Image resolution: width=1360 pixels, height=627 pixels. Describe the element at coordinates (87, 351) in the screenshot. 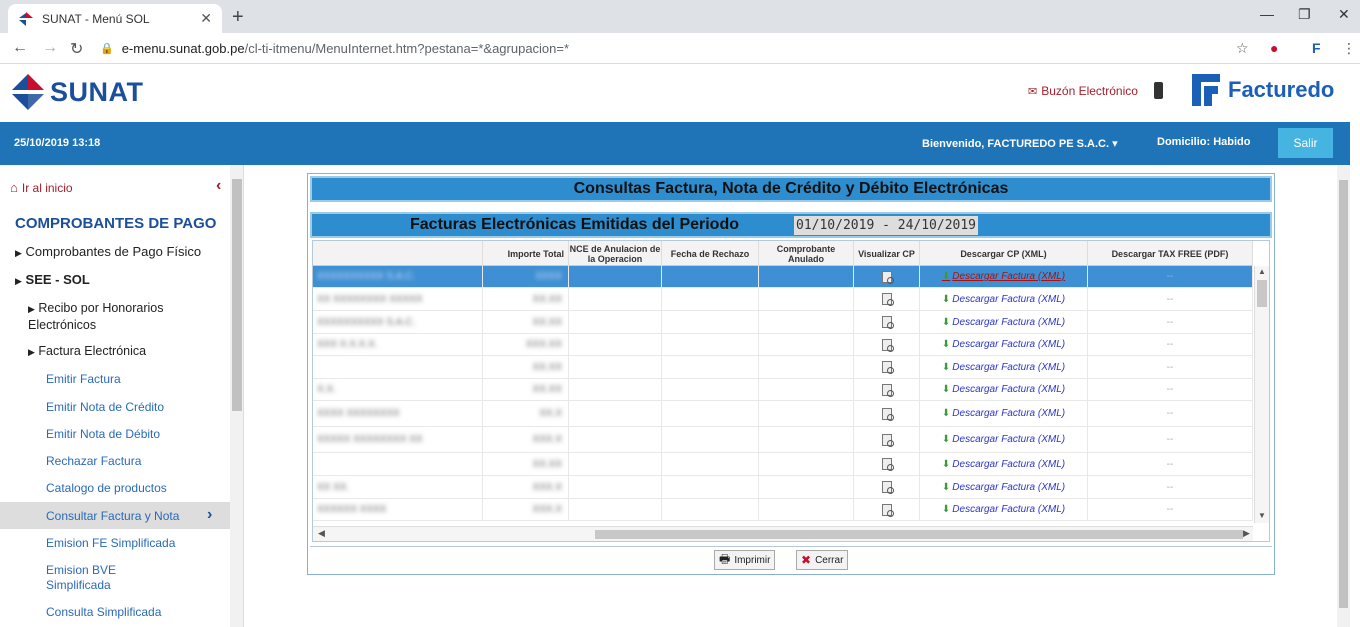

I see `sidebar-item-factura-electronica: ▶ Factura Electrónica` at that location.